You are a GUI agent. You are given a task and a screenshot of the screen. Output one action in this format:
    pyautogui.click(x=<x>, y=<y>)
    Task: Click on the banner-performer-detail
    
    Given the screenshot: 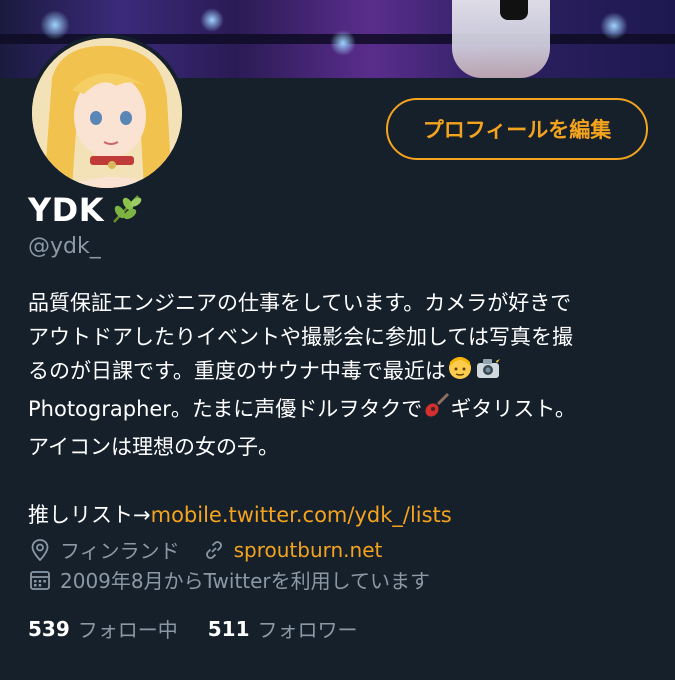 What is the action you would take?
    pyautogui.click(x=514, y=10)
    